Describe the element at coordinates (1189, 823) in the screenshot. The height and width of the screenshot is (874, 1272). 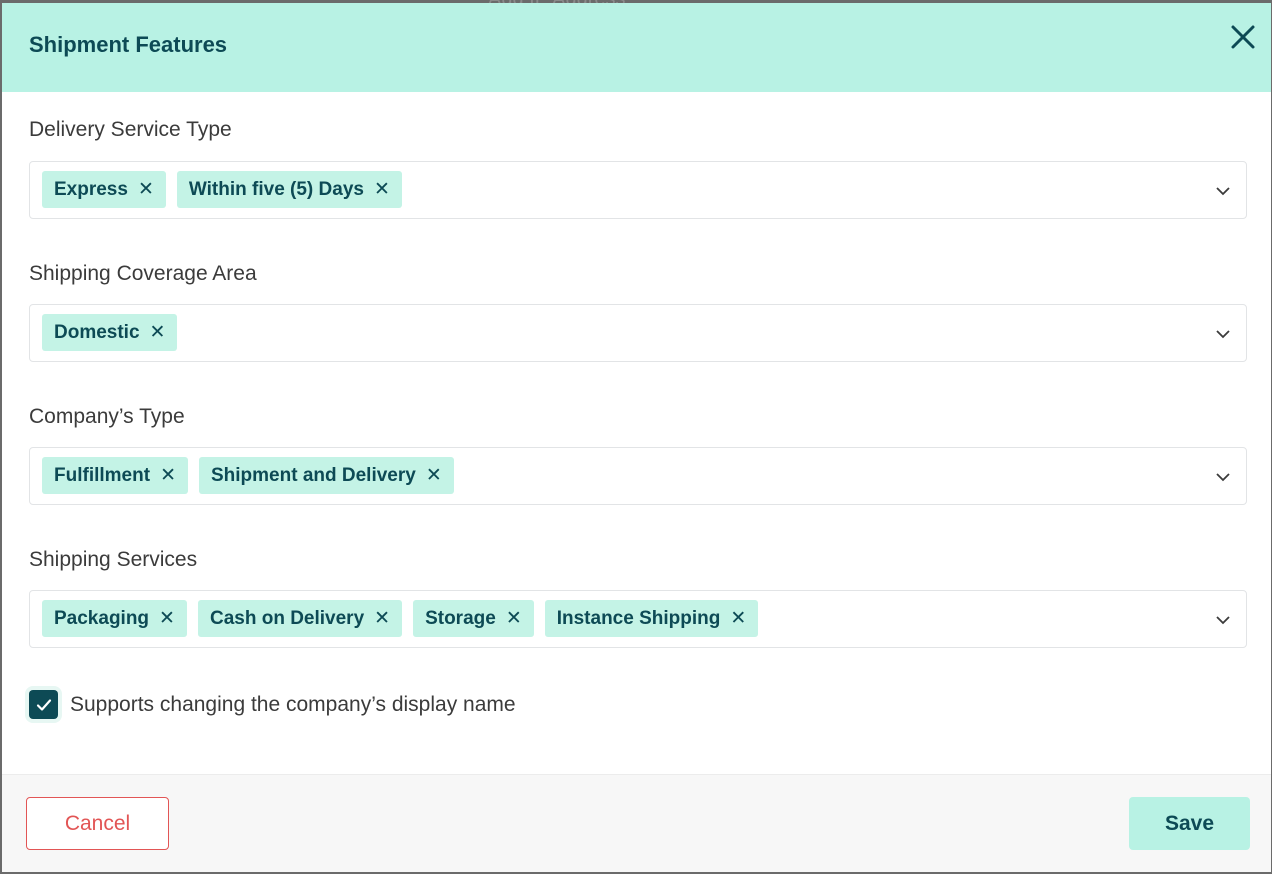
I see `save-button: Save` at that location.